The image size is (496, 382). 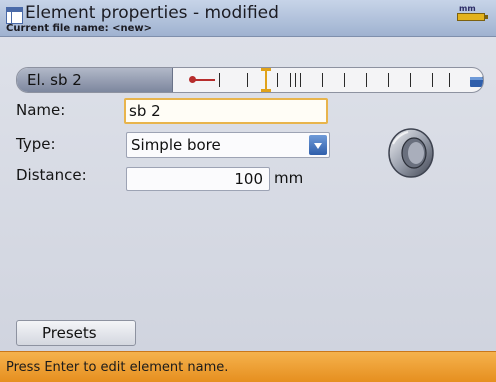 I want to click on type-select: Simple bore, so click(x=228, y=145).